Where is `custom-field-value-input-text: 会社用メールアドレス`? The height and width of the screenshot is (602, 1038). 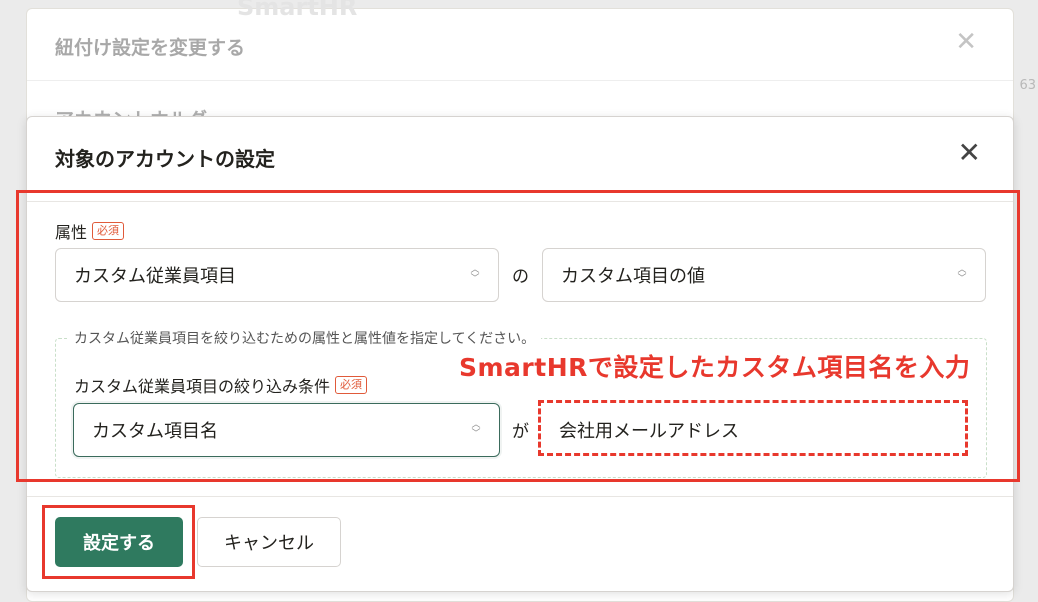
custom-field-value-input-text: 会社用メールアドレス is located at coordinates (649, 431).